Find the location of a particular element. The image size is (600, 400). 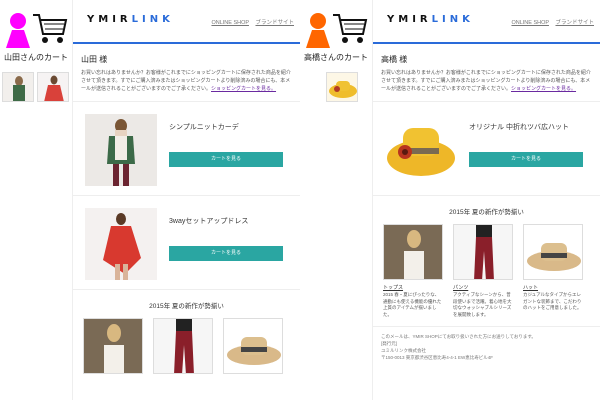

new-arrivals-list is located at coordinates (186, 346).